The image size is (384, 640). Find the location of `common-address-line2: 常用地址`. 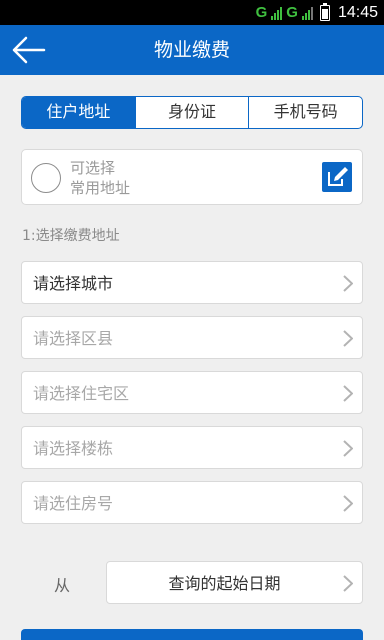

common-address-line2: 常用地址 is located at coordinates (100, 188).